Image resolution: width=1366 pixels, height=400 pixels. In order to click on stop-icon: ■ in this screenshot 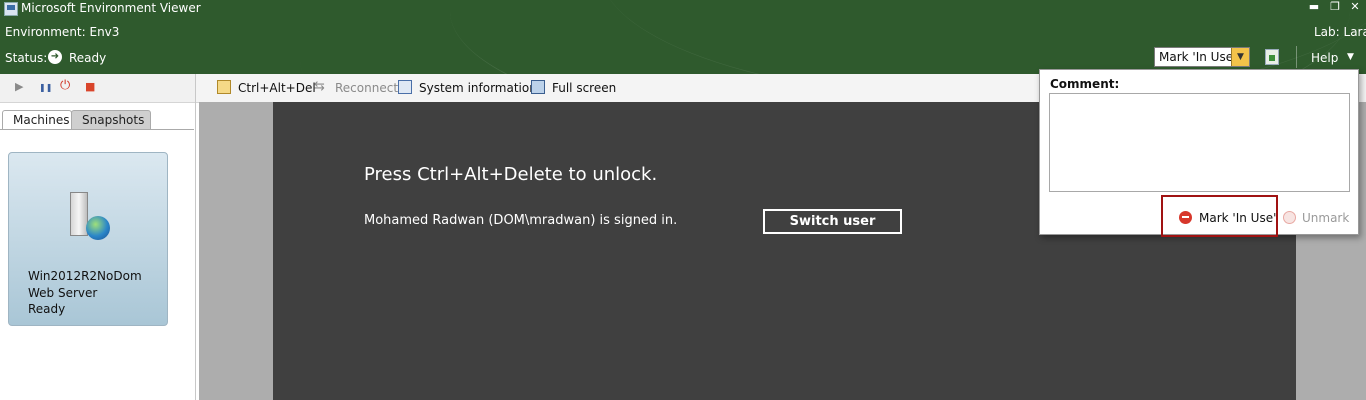, I will do `click(90, 86)`.